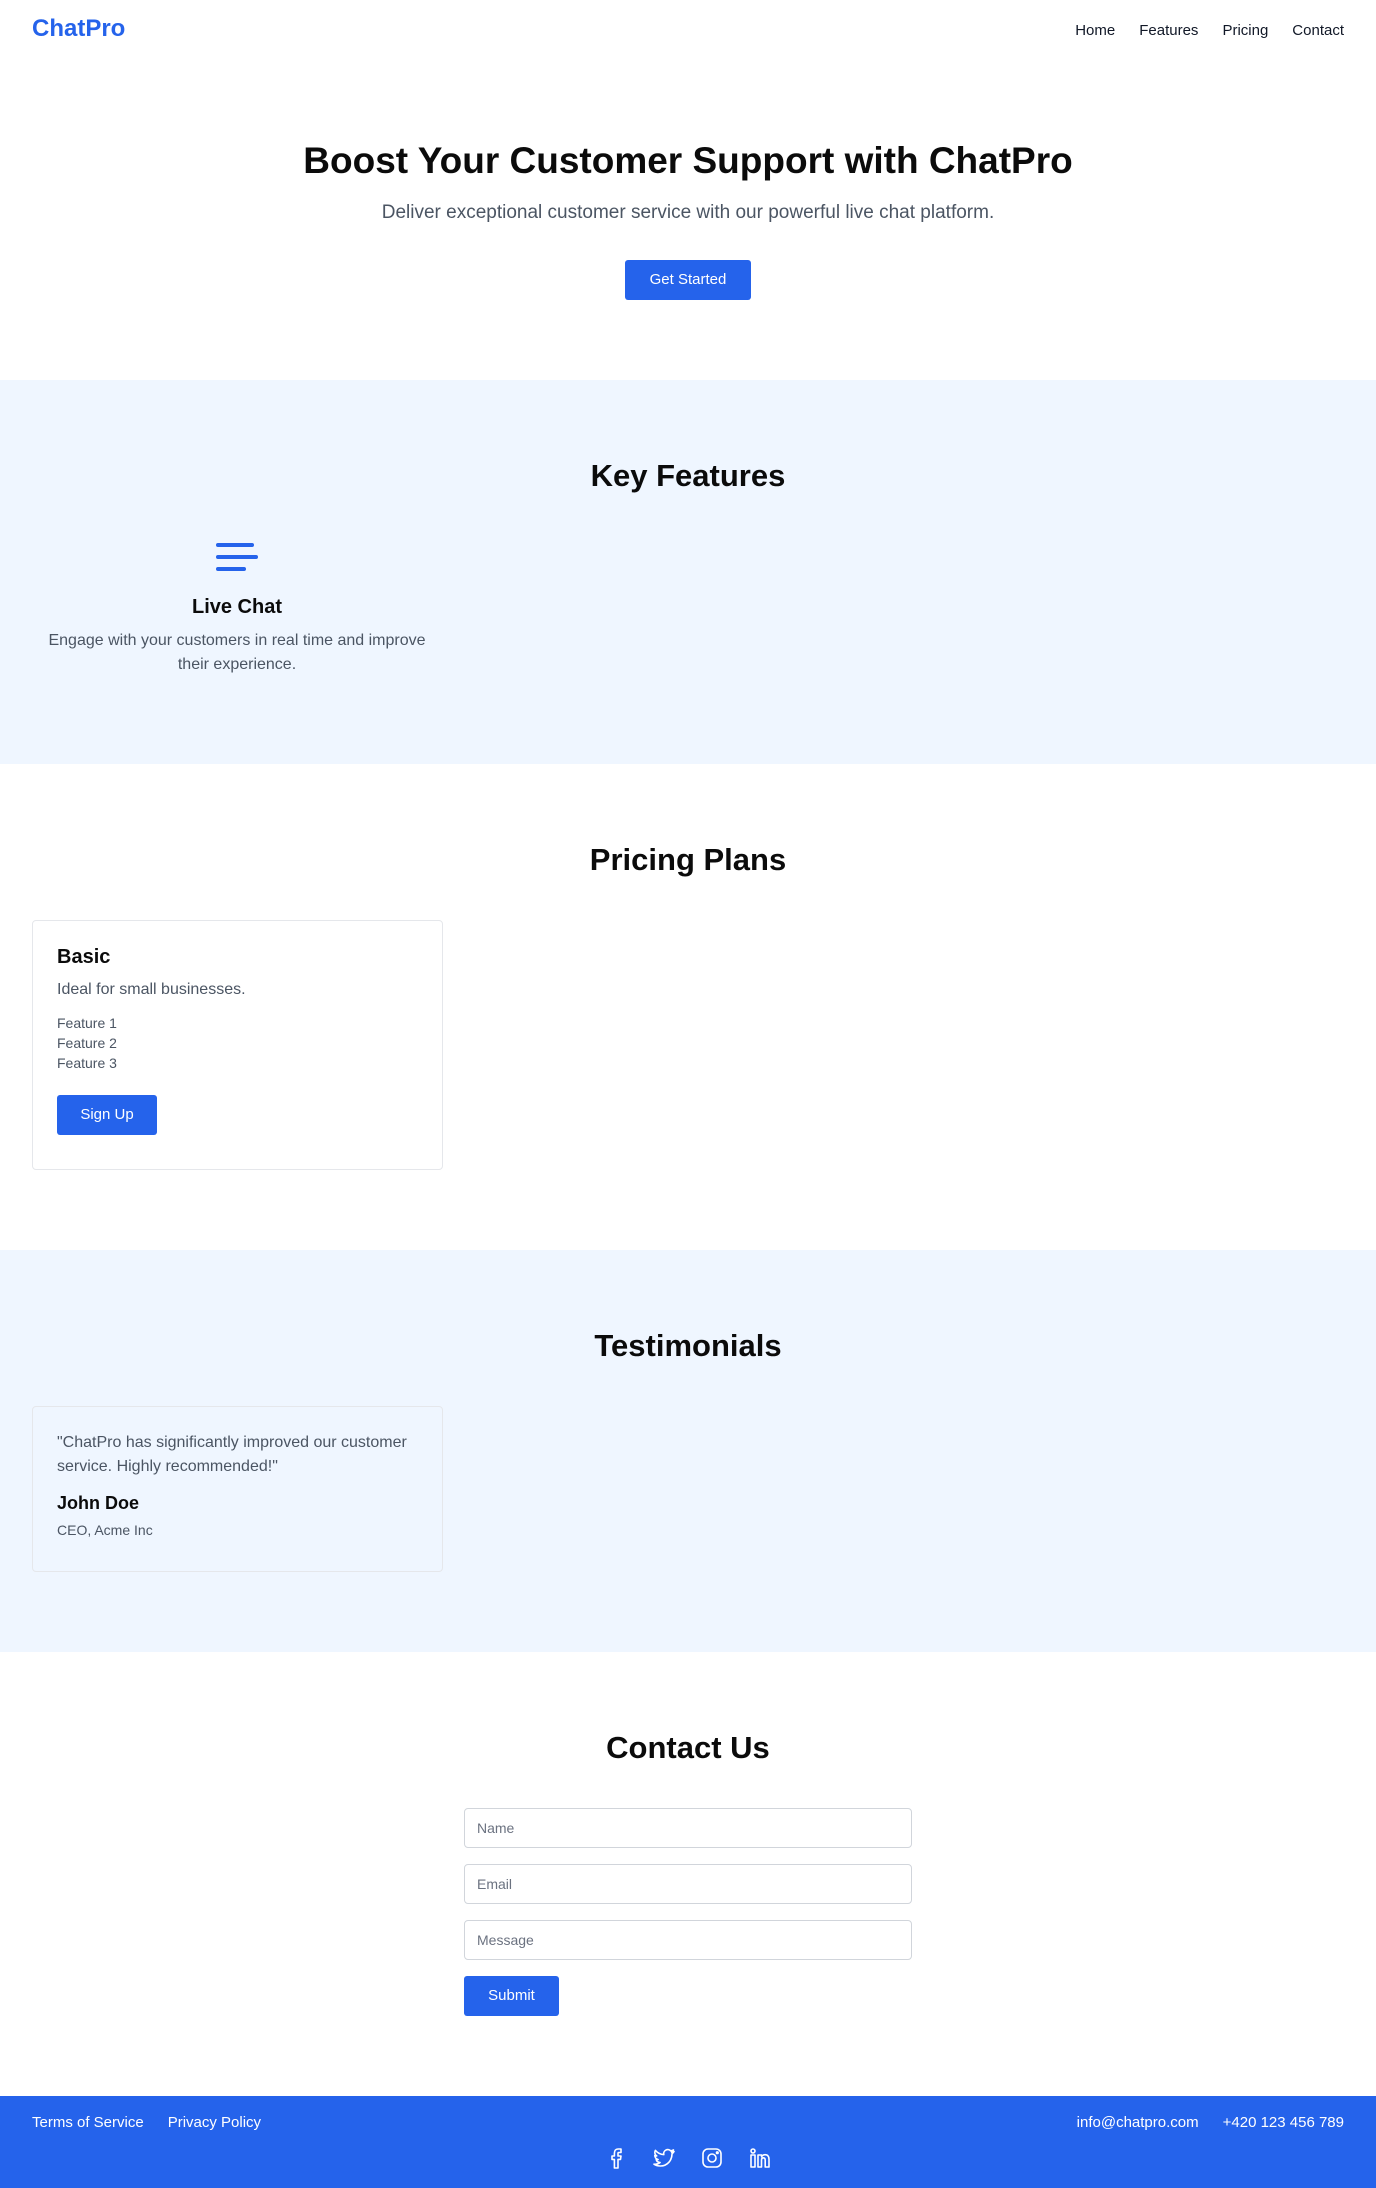  I want to click on message-field, so click(688, 1940).